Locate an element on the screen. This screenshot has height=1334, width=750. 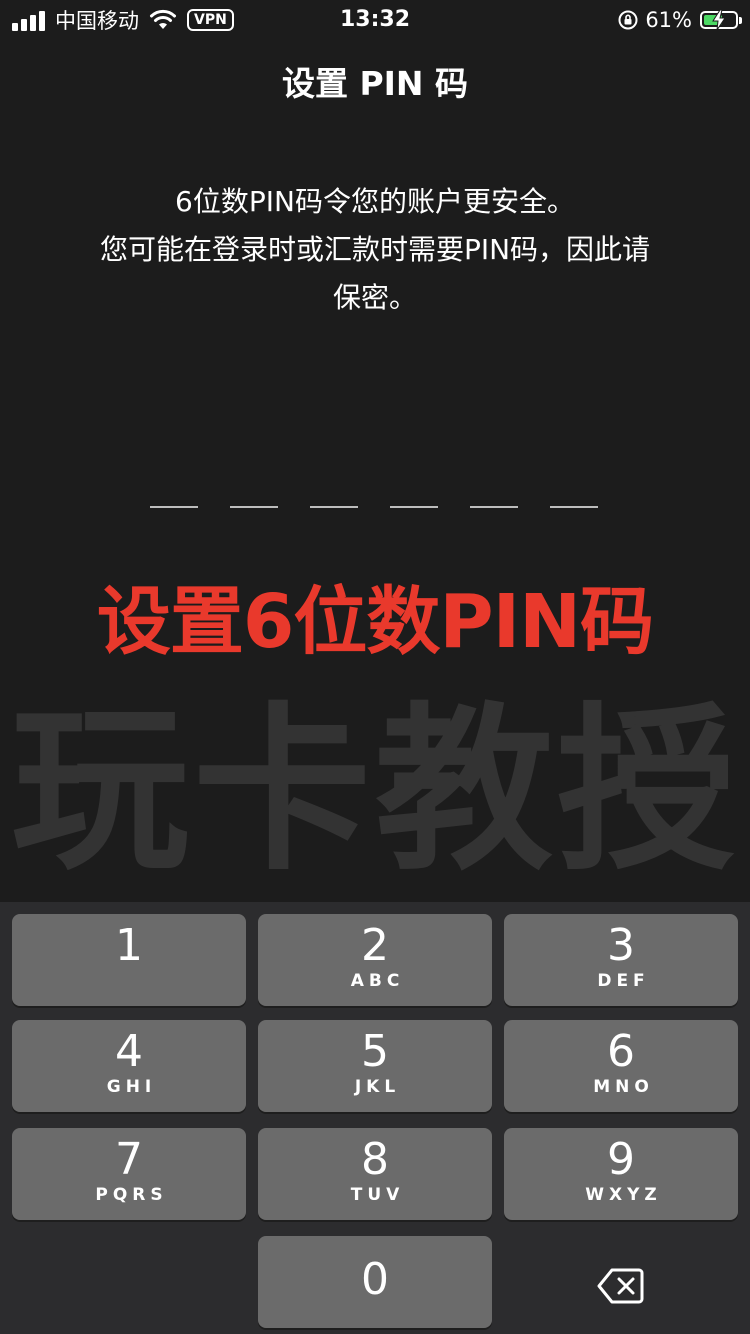
orientation-lock-icon is located at coordinates (628, 20).